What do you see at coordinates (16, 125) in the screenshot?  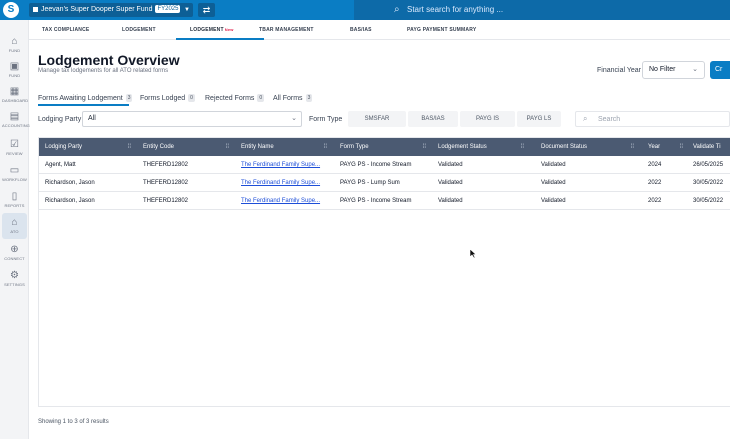 I see `sidebar-item-label: ACCOUNTING` at bounding box center [16, 125].